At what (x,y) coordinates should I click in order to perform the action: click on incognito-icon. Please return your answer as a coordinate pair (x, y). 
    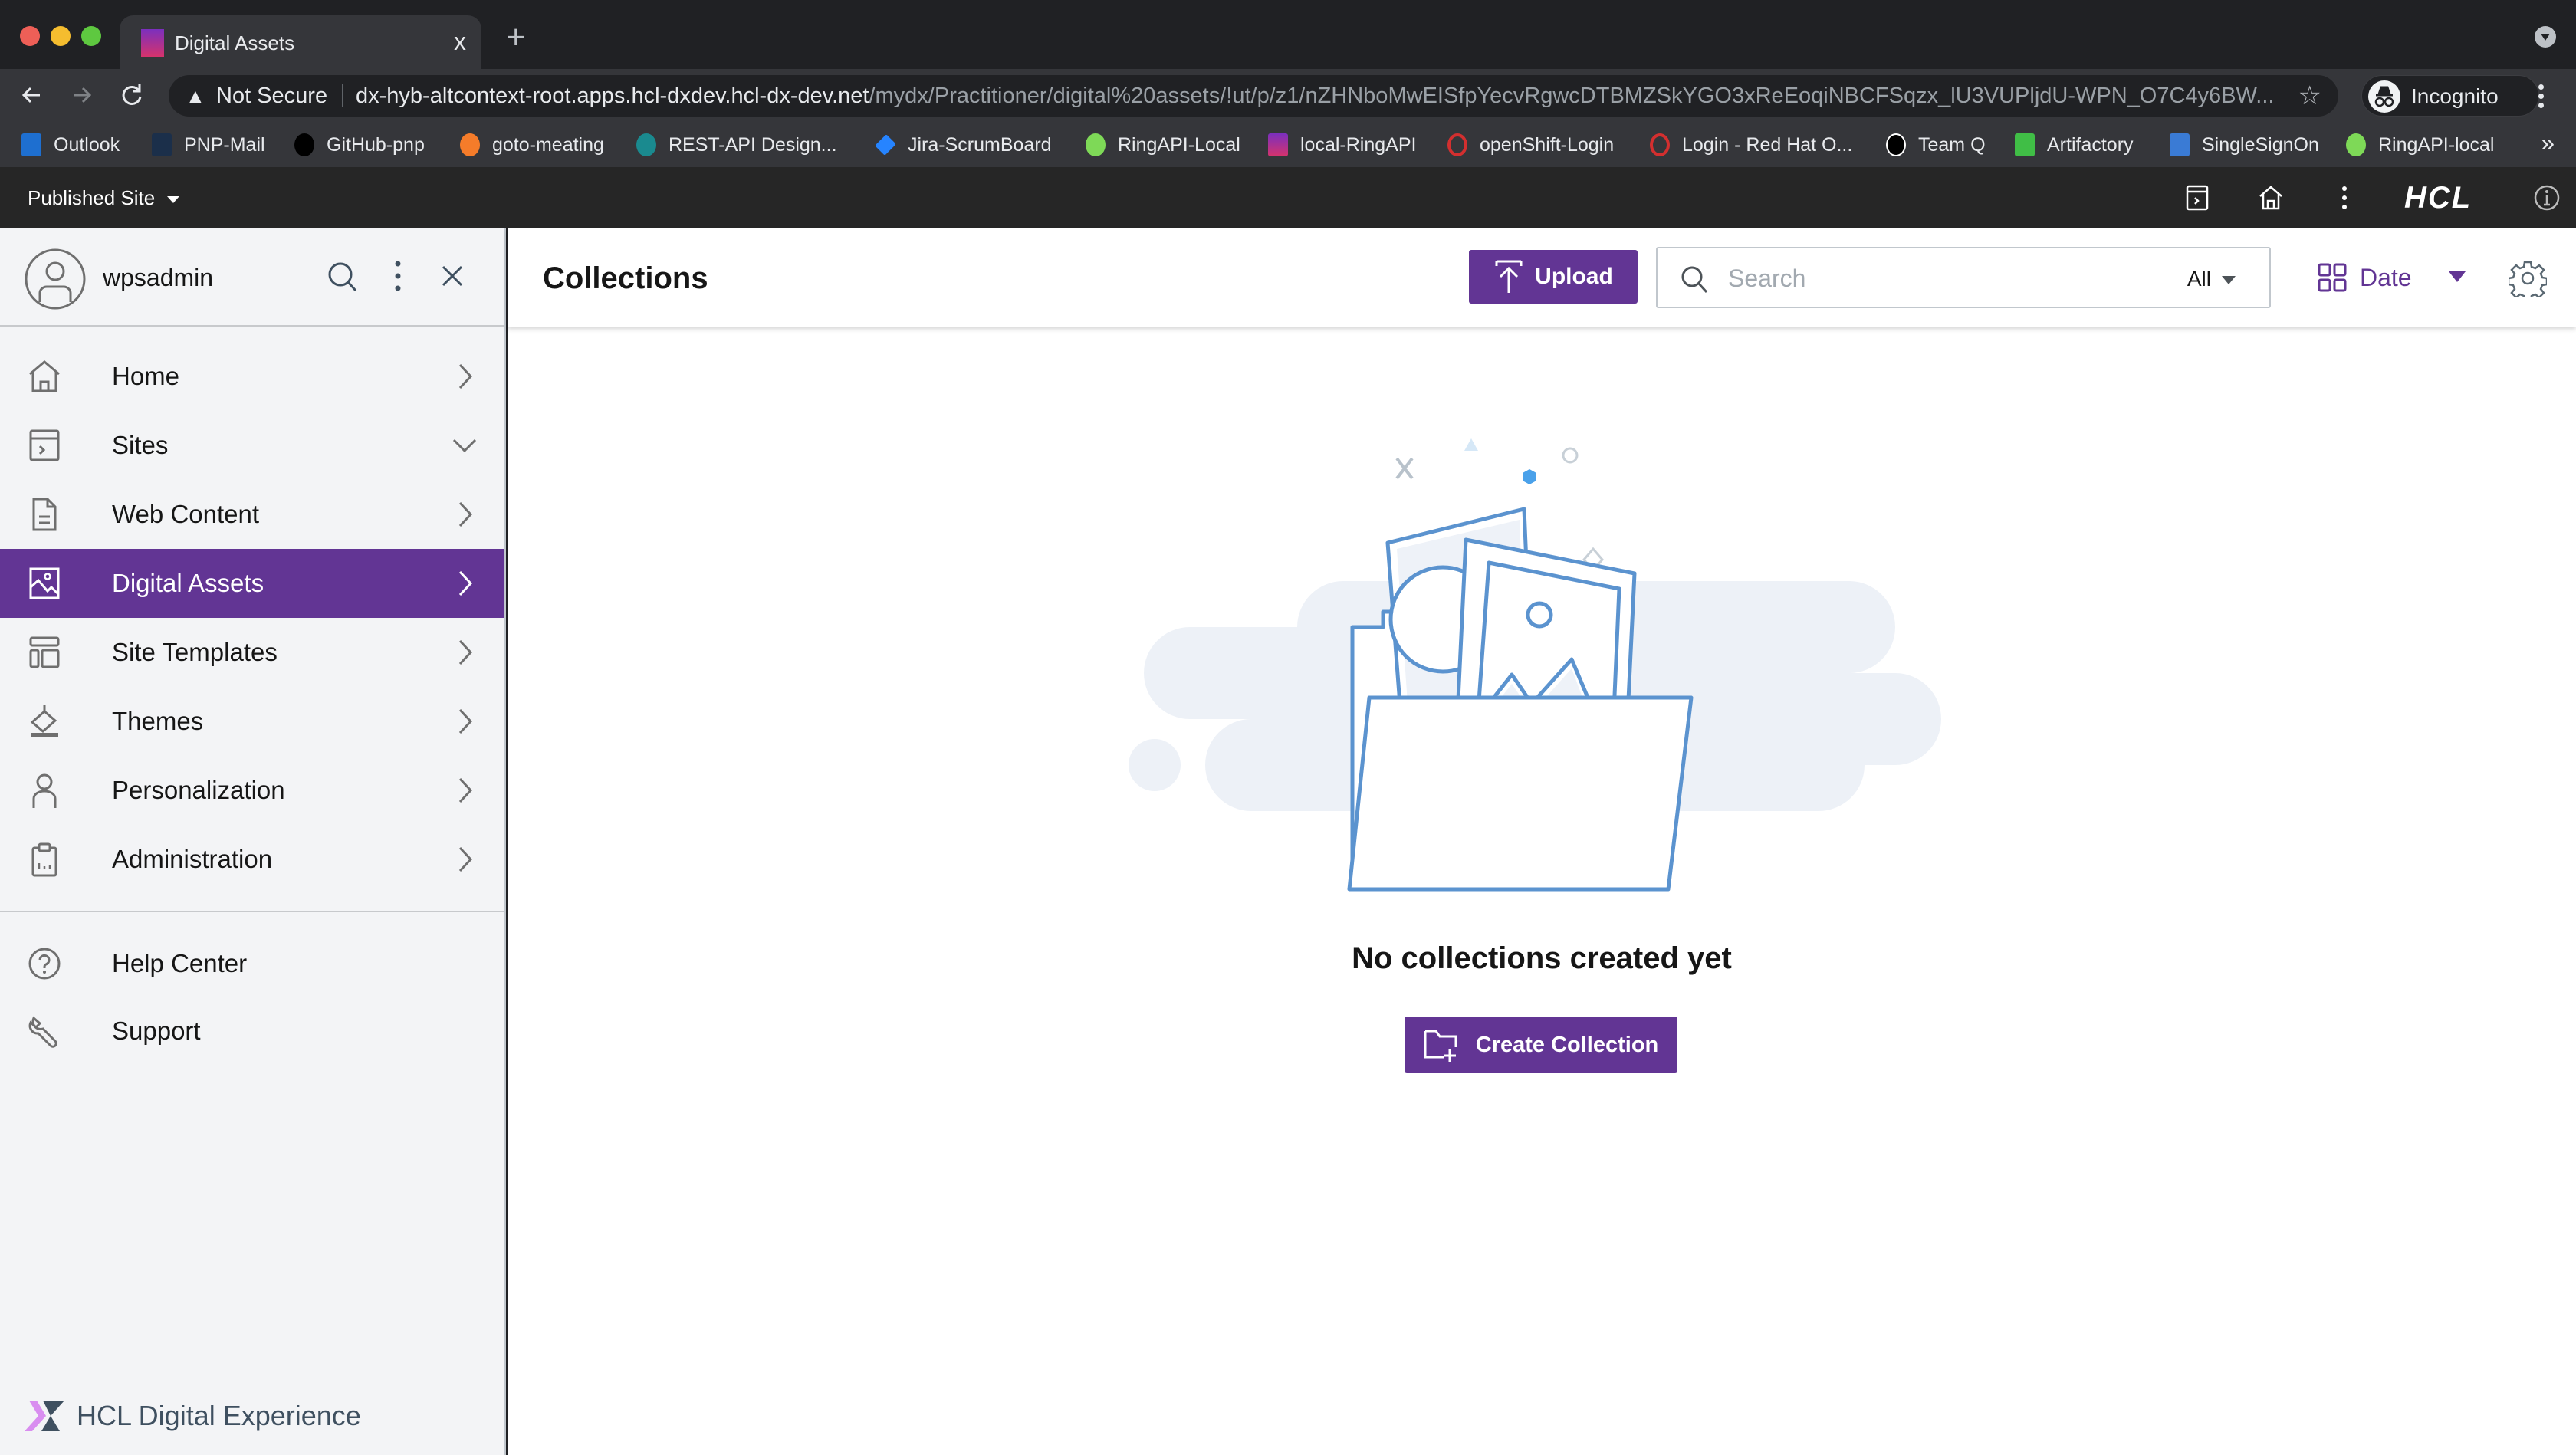
    Looking at the image, I should click on (2384, 96).